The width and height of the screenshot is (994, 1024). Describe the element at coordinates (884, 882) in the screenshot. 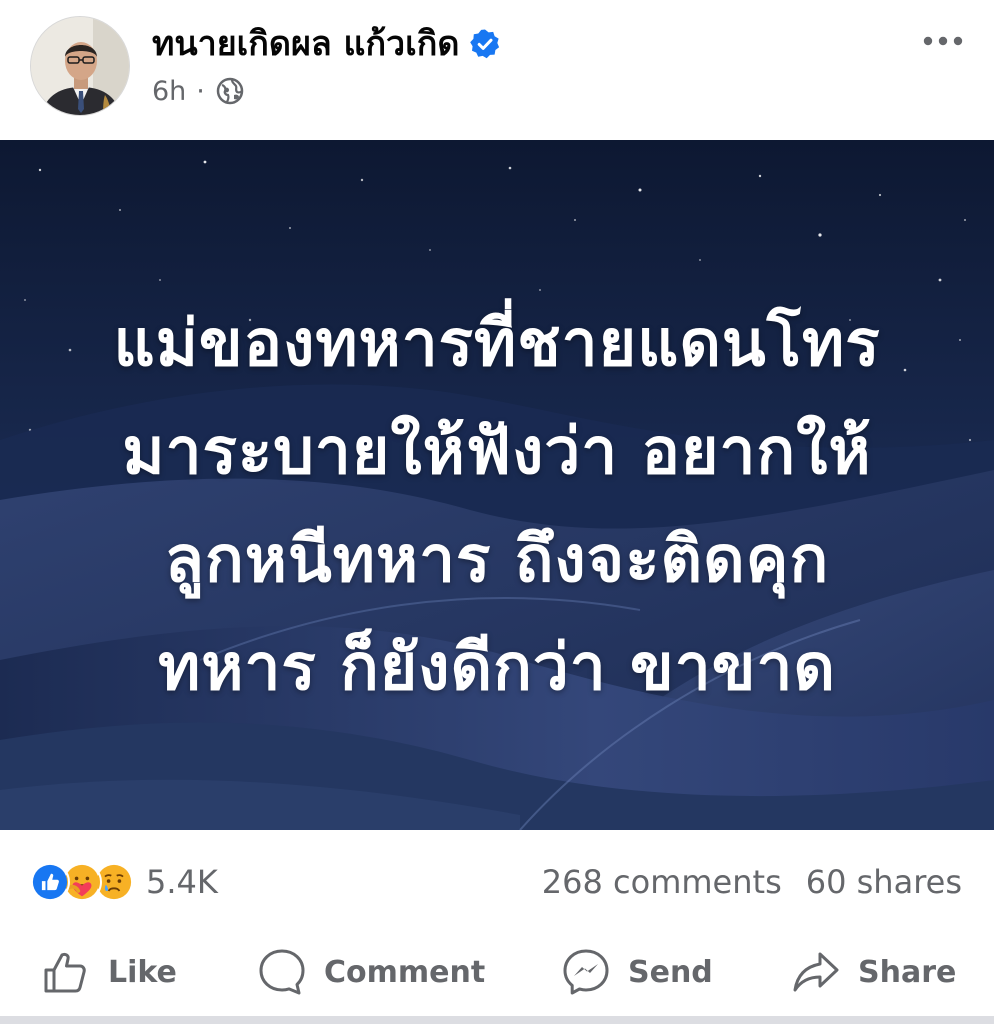

I see `shares-count: 60 shares` at that location.